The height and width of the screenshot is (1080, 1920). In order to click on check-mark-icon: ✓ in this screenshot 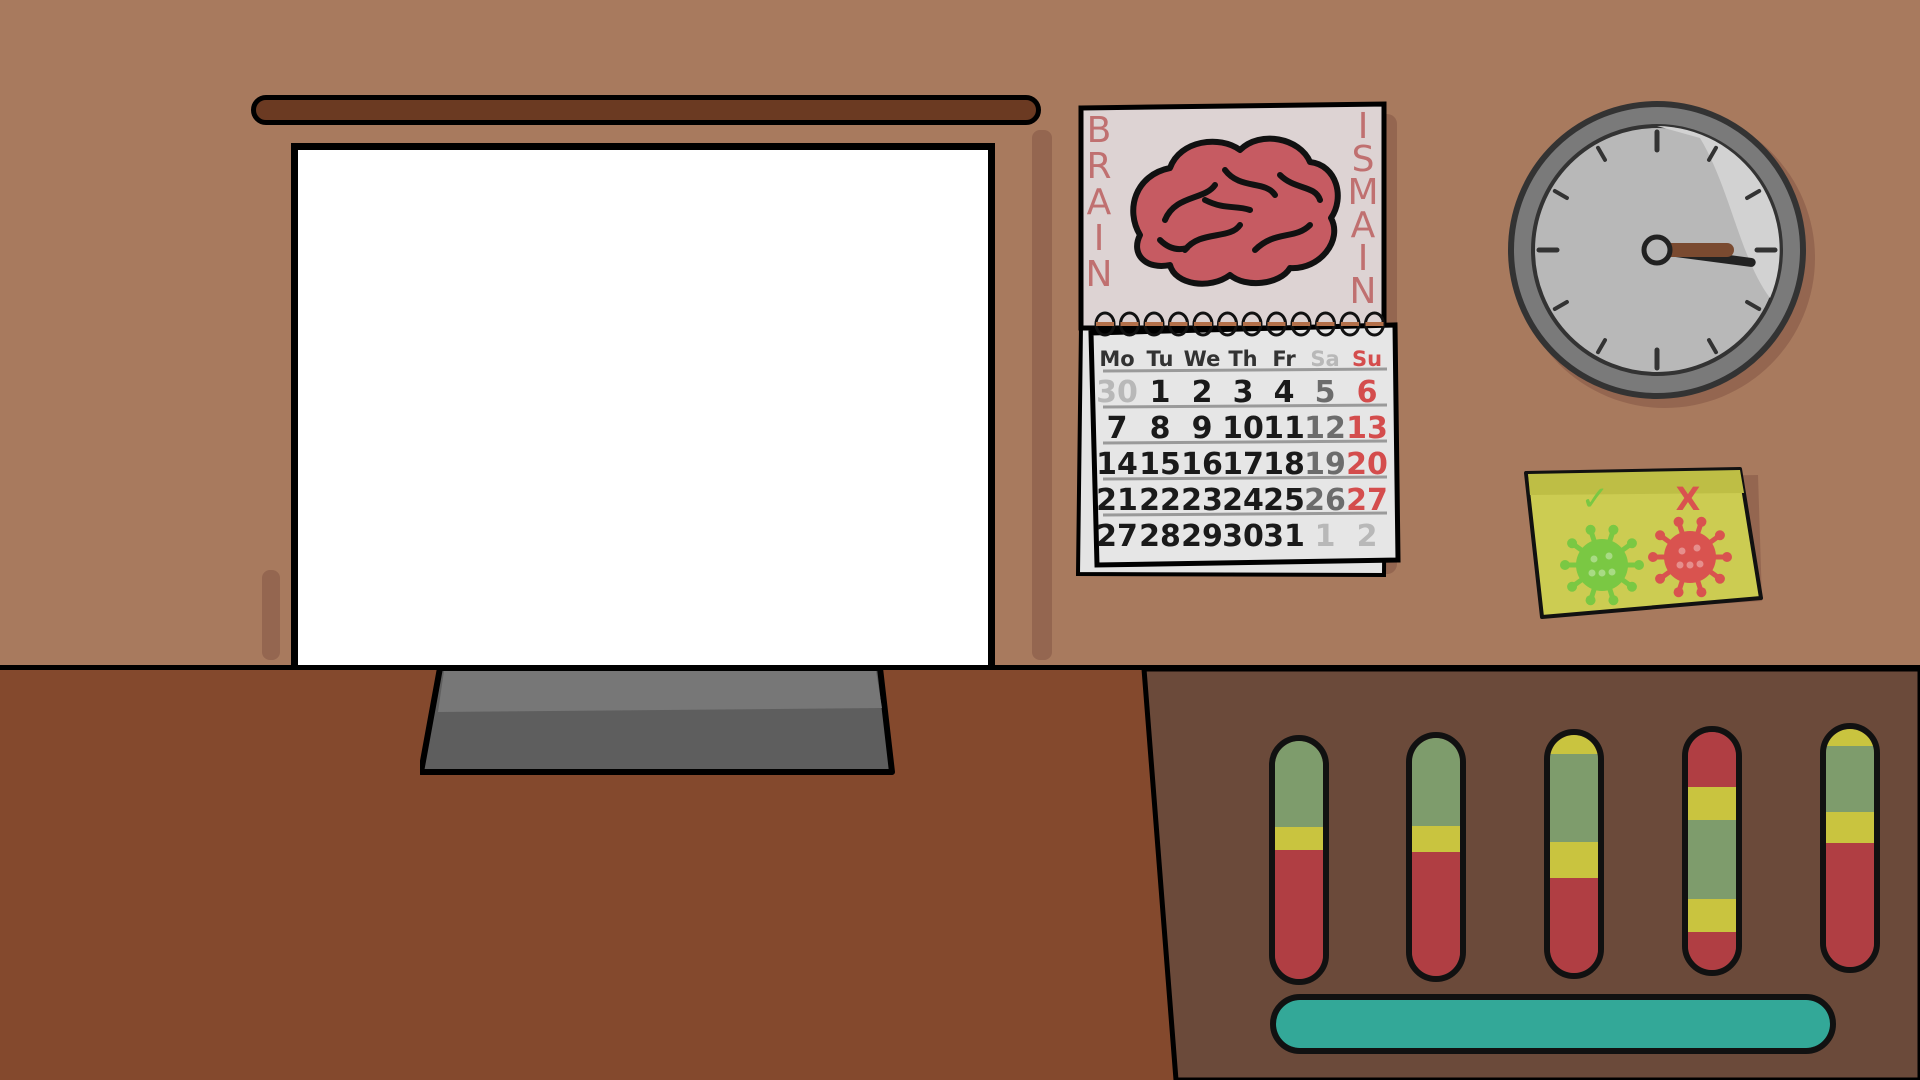, I will do `click(1595, 499)`.